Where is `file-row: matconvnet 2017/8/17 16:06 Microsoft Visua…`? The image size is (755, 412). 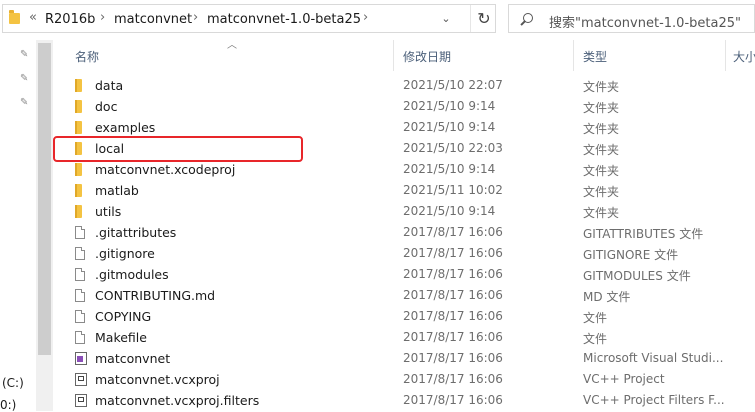
file-row: matconvnet 2017/8/17 16:06 Microsoft Visua… is located at coordinates (404, 358).